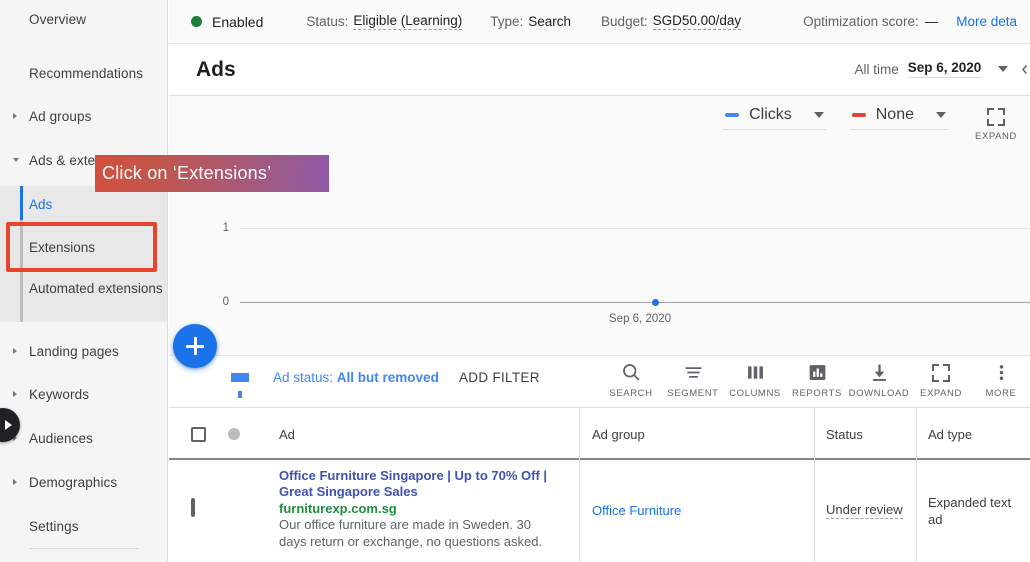  I want to click on secondary-metric-label: None, so click(894, 114).